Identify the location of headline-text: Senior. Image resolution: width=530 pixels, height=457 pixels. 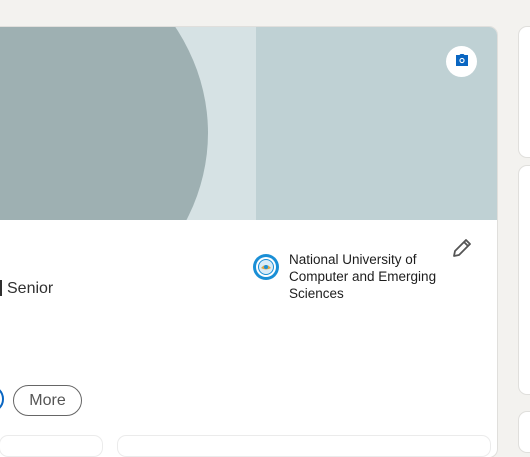
(30, 288).